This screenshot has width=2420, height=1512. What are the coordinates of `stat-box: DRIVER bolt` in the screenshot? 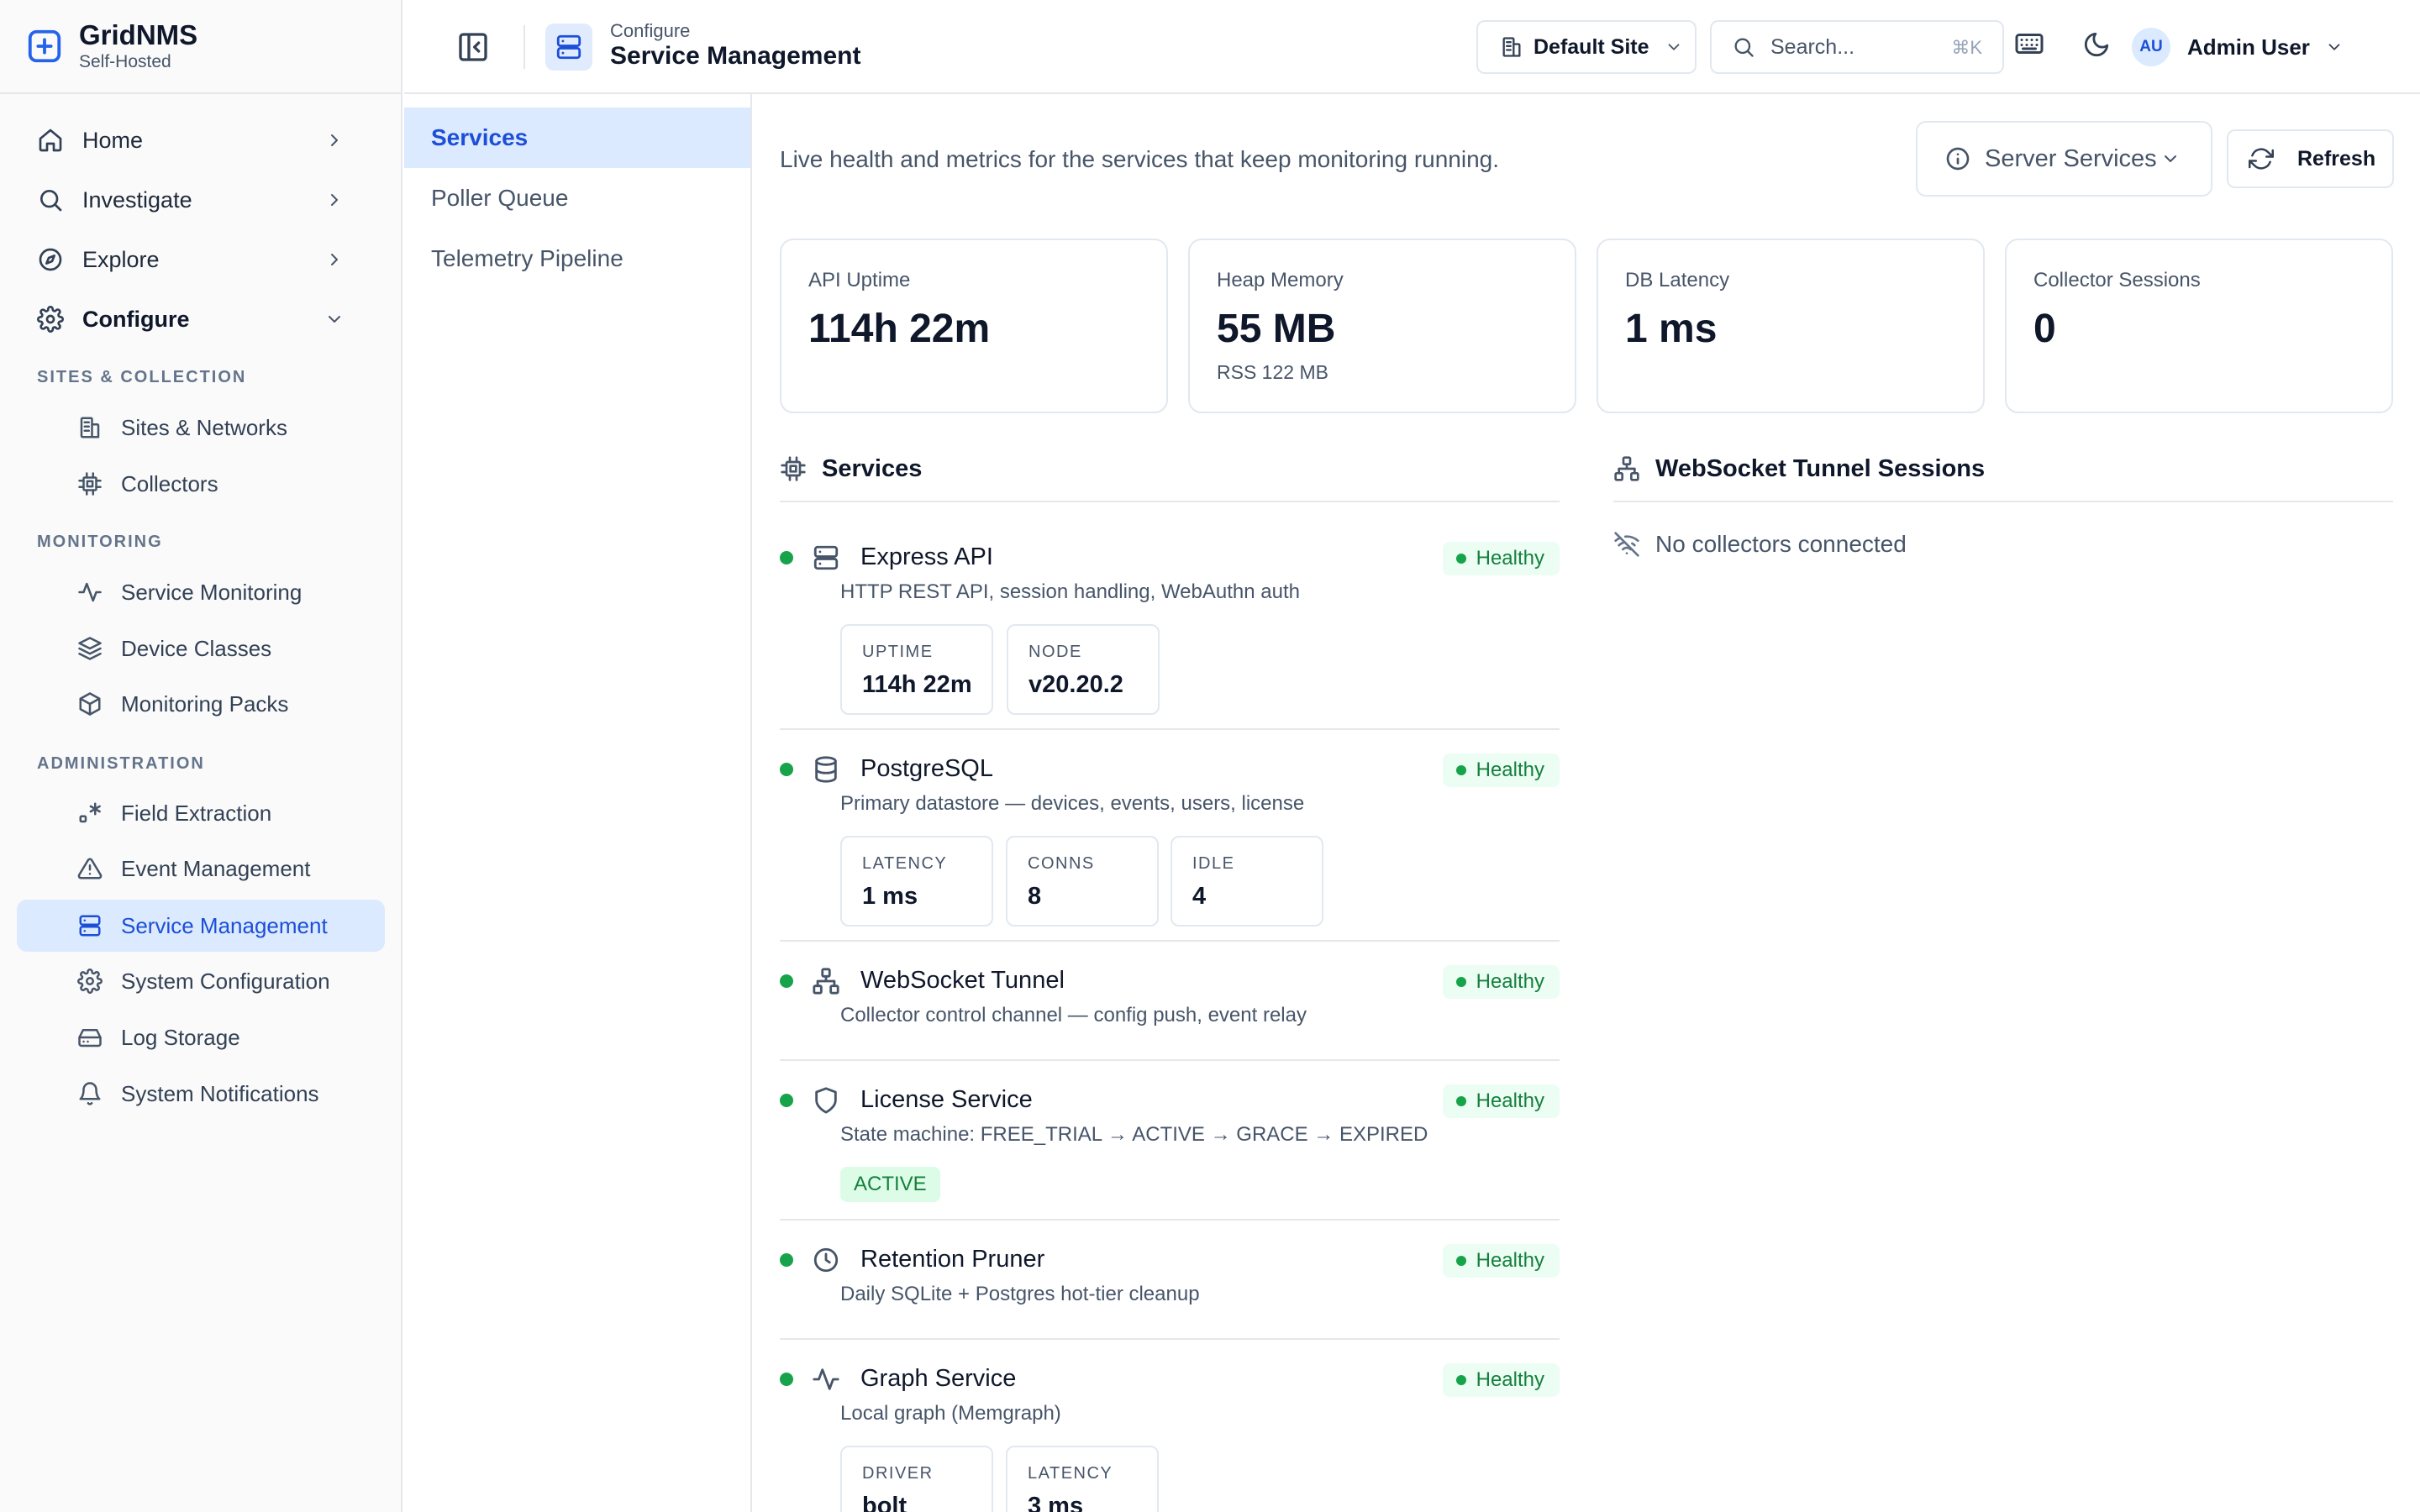 It's located at (916, 1479).